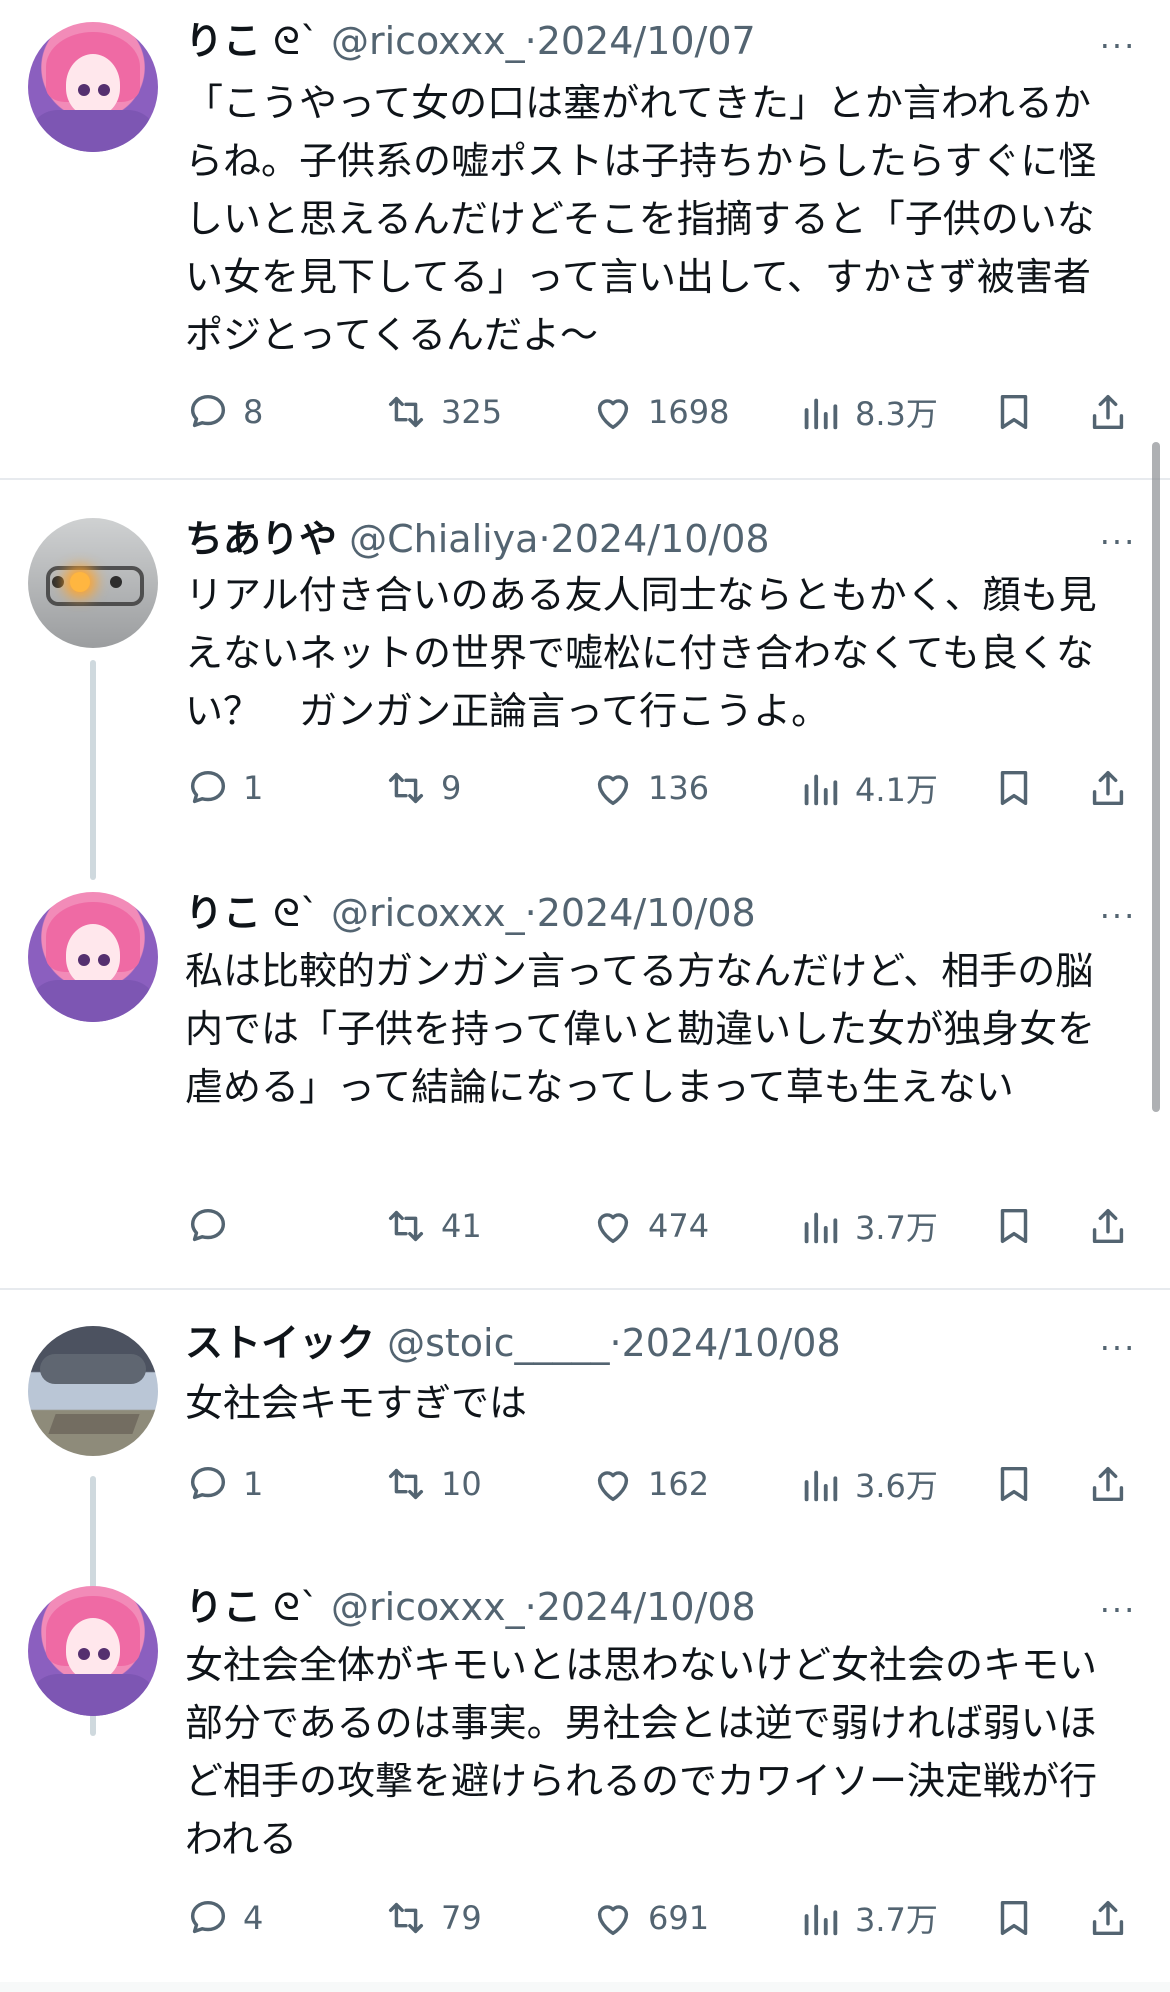 The width and height of the screenshot is (1170, 1992). Describe the element at coordinates (649, 1226) in the screenshot. I see `like-button: 474` at that location.